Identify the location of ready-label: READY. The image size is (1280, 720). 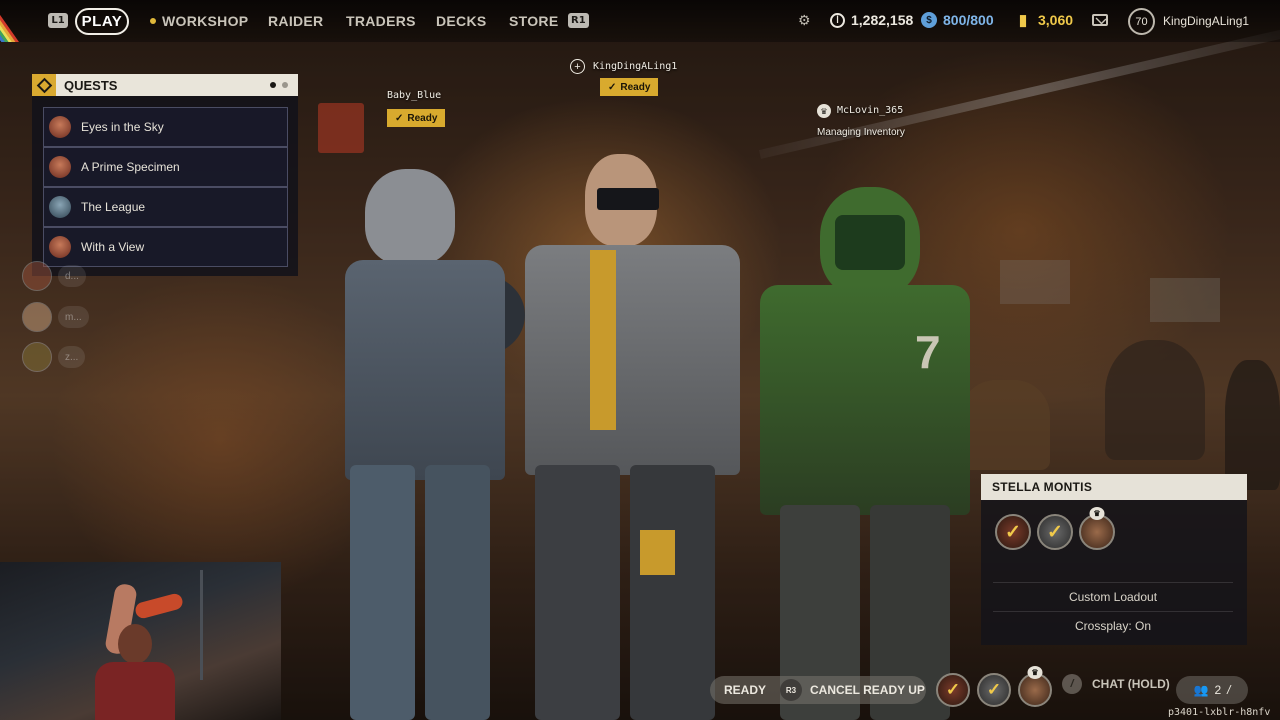
(745, 690).